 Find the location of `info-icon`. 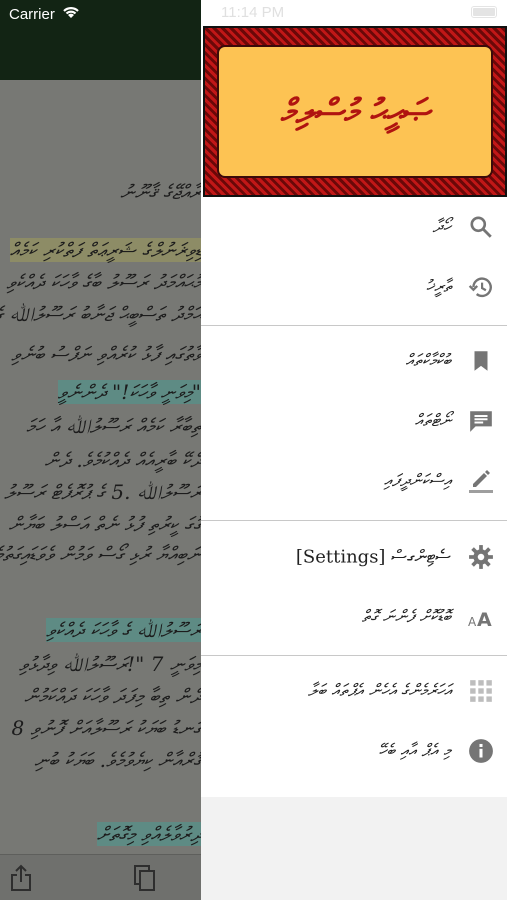

info-icon is located at coordinates (481, 751).